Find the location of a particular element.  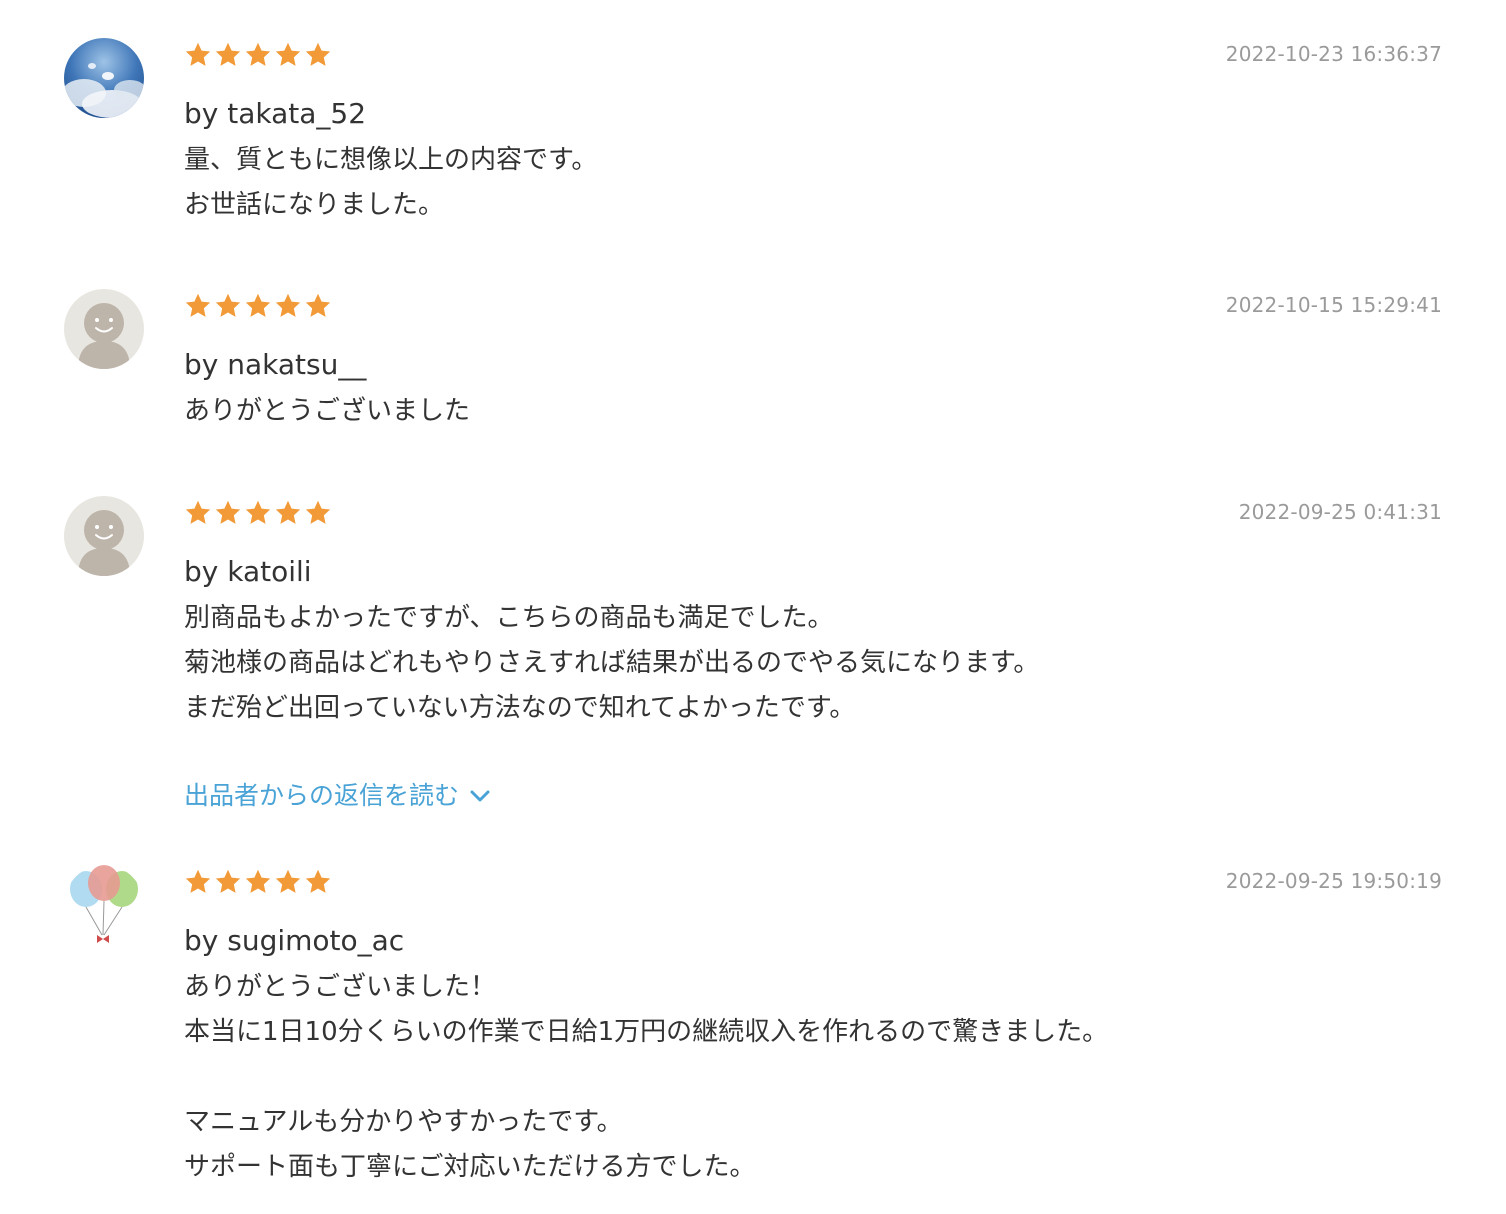

read-seller-reply-link: 出品者からの返信を読む is located at coordinates (337, 796).